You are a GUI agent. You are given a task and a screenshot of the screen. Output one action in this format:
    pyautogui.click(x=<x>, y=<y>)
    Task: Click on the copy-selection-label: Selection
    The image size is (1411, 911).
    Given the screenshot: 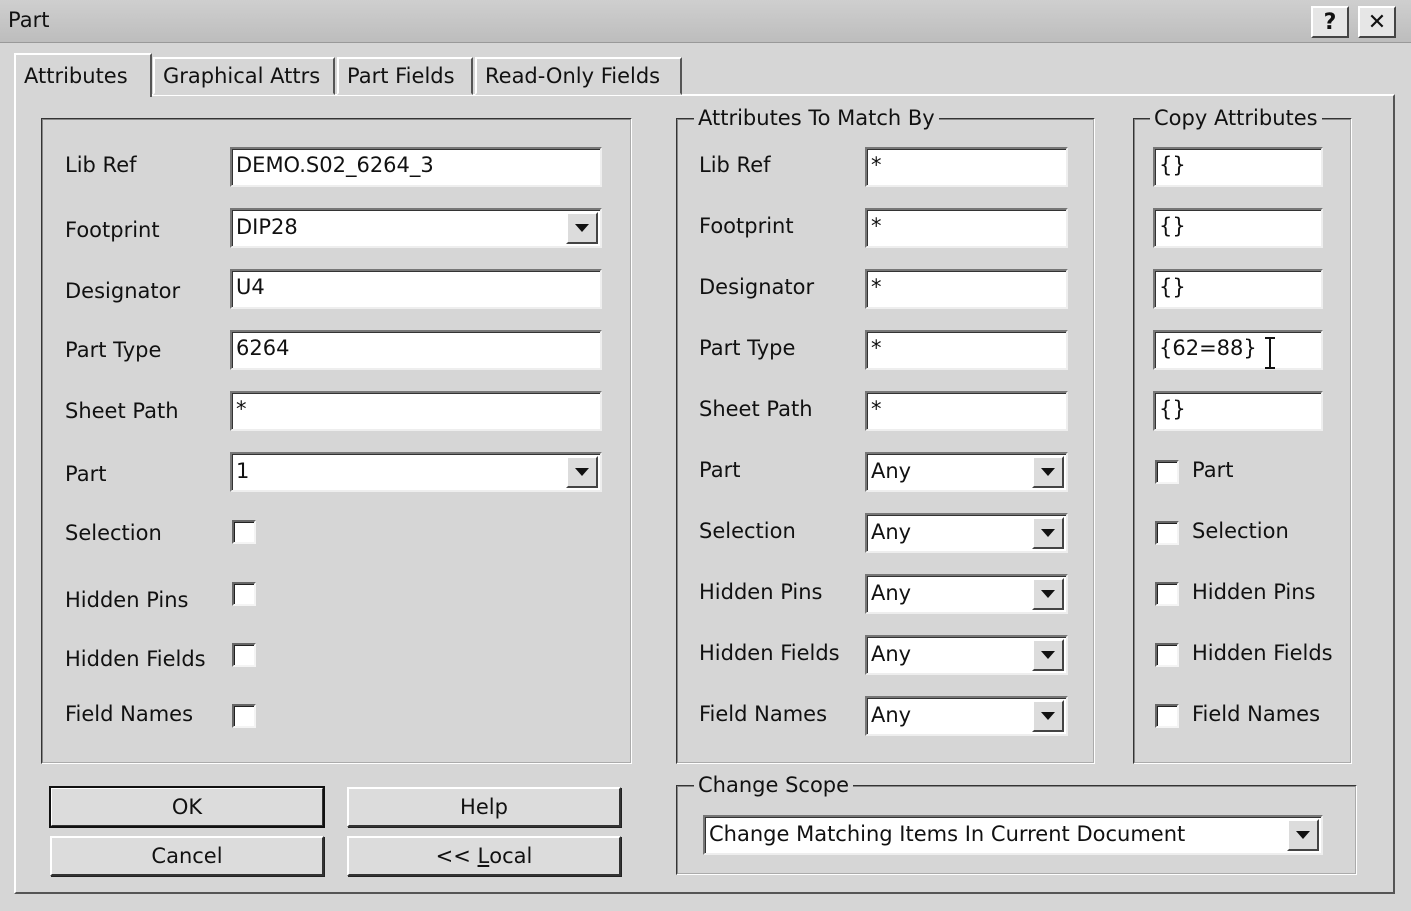 What is the action you would take?
    pyautogui.click(x=1240, y=531)
    